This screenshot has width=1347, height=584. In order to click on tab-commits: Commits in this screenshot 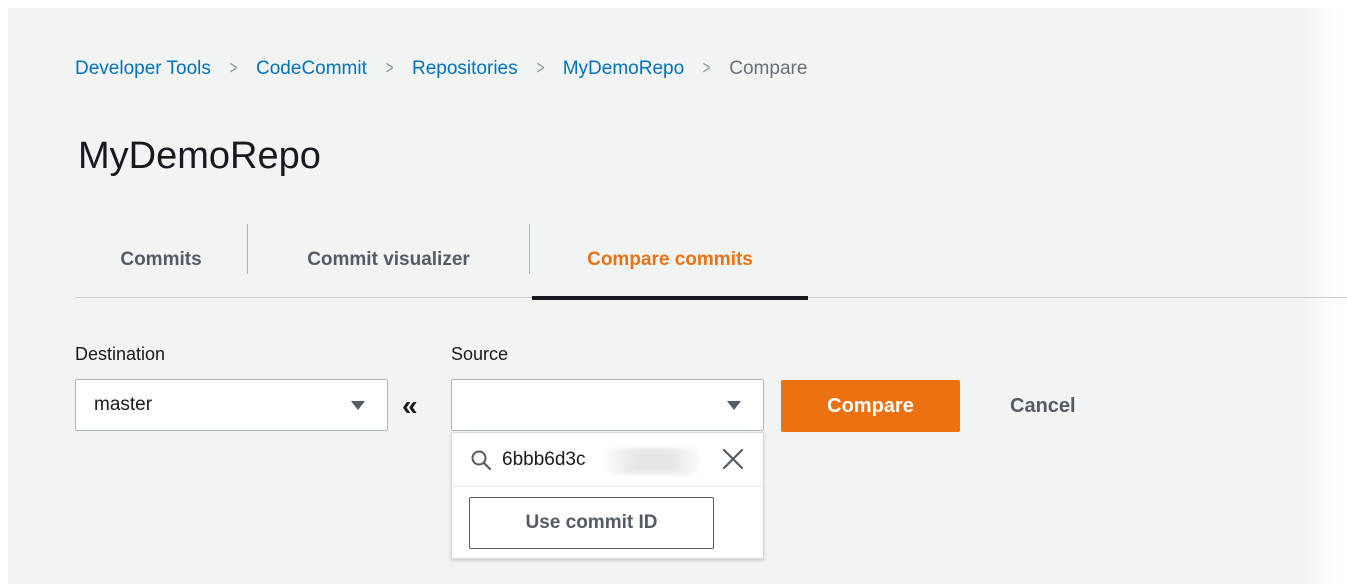, I will do `click(161, 260)`.